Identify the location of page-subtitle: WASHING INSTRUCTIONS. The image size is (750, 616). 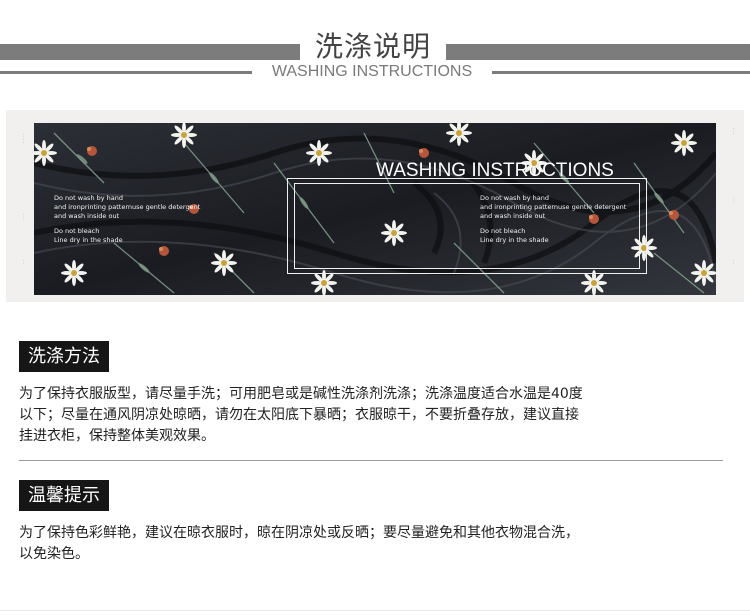
(372, 71).